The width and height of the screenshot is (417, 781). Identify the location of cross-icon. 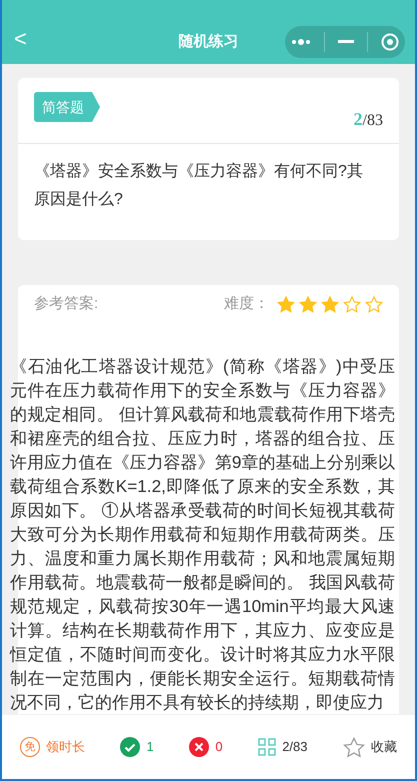
(199, 747).